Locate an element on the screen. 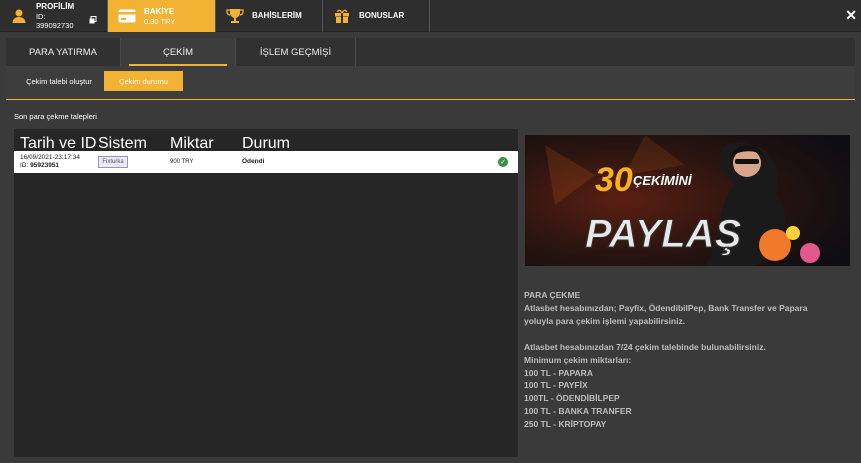 This screenshot has width=861, height=463. profile-nav: PROFİLİM ID: 399092730 is located at coordinates (54, 16).